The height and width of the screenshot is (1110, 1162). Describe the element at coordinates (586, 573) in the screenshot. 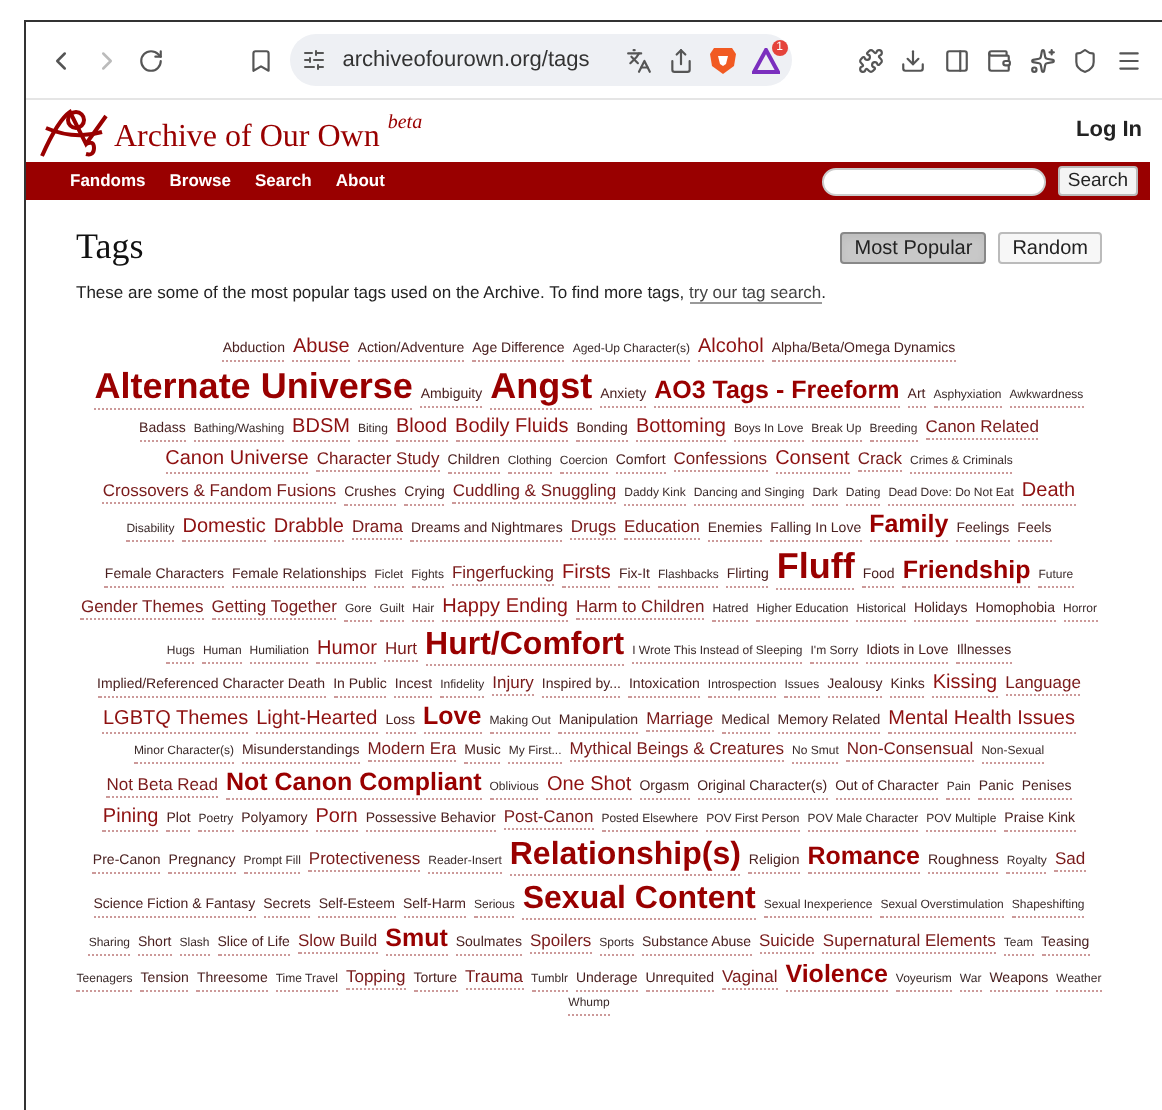

I see `tag-link: Firsts` at that location.